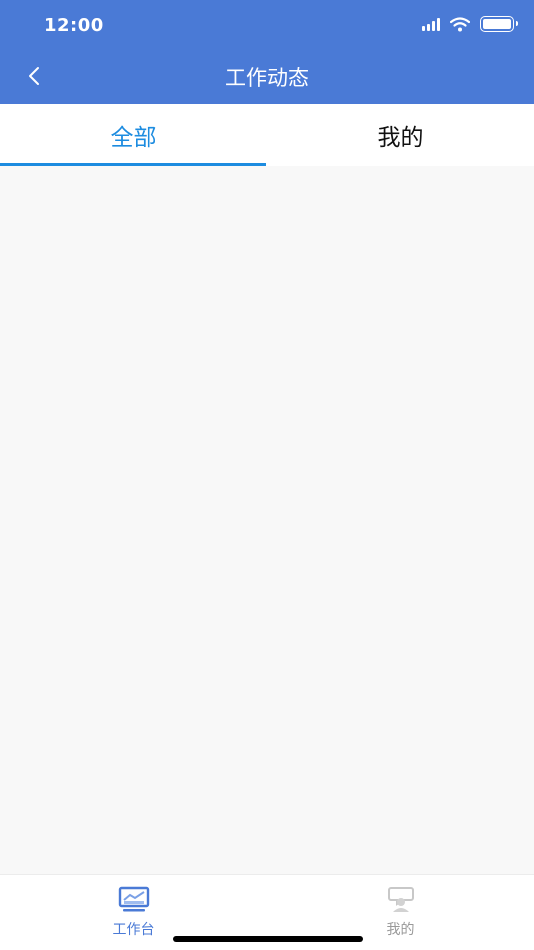  I want to click on status-time: 12:00, so click(74, 25).